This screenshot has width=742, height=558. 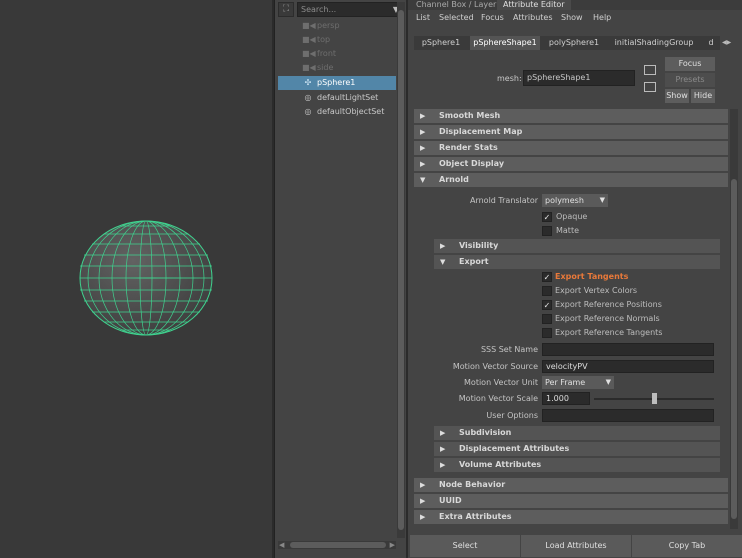 What do you see at coordinates (654, 43) in the screenshot?
I see `tab-initialshadinggroup: initialShadingGroup` at bounding box center [654, 43].